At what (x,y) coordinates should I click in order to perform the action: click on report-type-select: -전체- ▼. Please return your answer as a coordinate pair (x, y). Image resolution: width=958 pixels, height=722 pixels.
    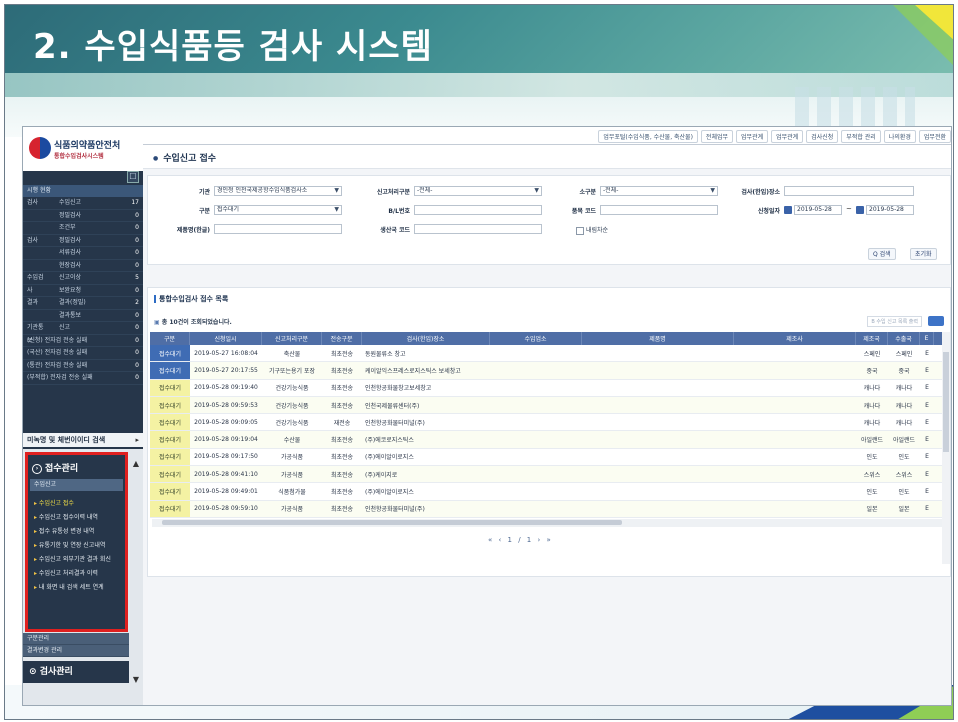
    Looking at the image, I should click on (478, 191).